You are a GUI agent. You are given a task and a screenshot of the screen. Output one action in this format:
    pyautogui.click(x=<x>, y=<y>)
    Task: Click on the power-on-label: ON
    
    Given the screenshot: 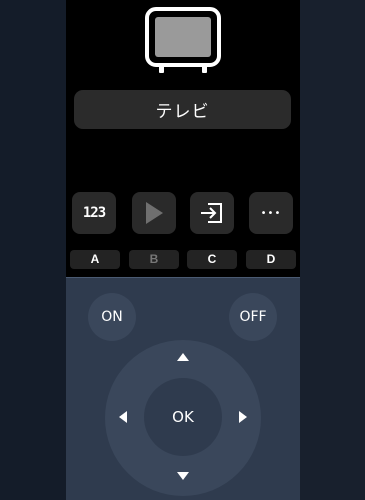 What is the action you would take?
    pyautogui.click(x=112, y=317)
    